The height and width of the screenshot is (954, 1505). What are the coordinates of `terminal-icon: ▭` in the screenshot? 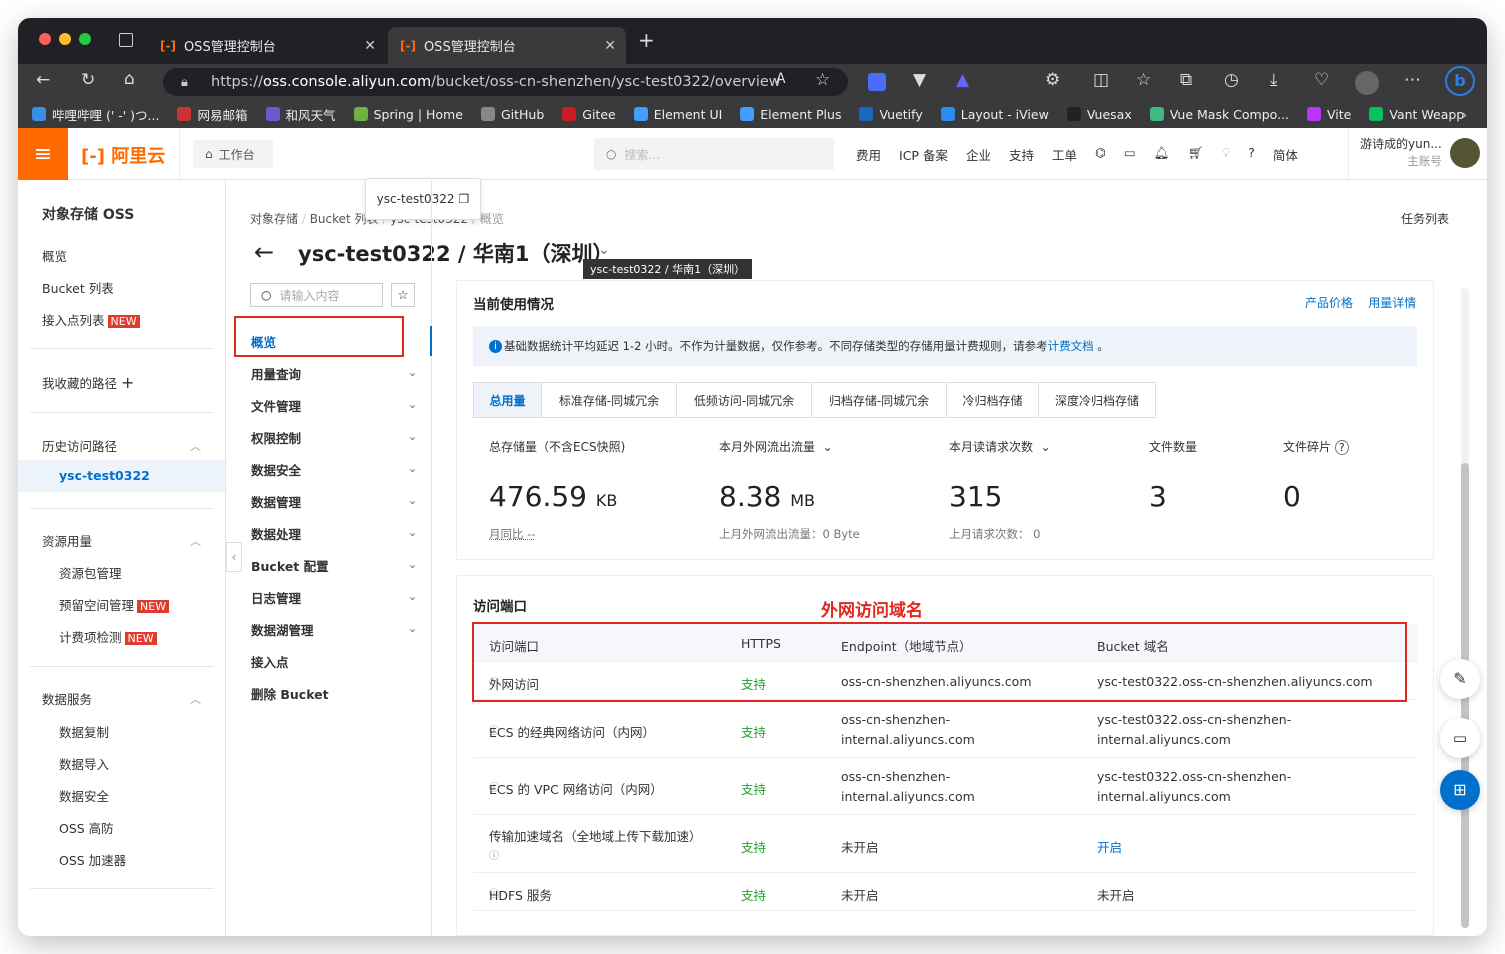 It's located at (1130, 154).